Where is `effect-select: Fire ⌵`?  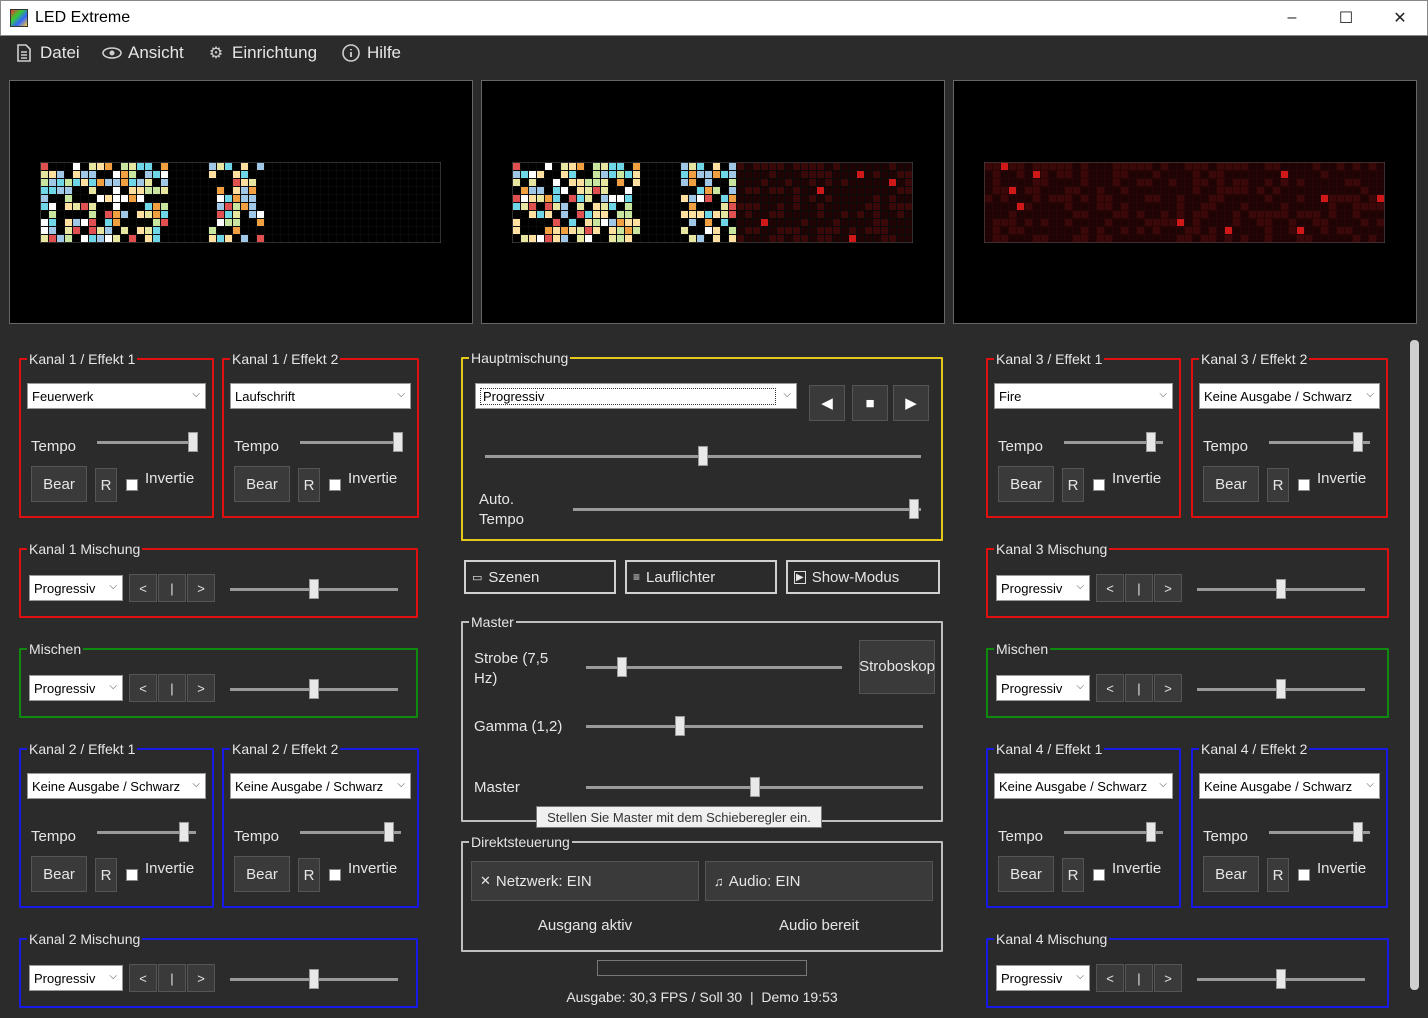 effect-select: Fire ⌵ is located at coordinates (1083, 396).